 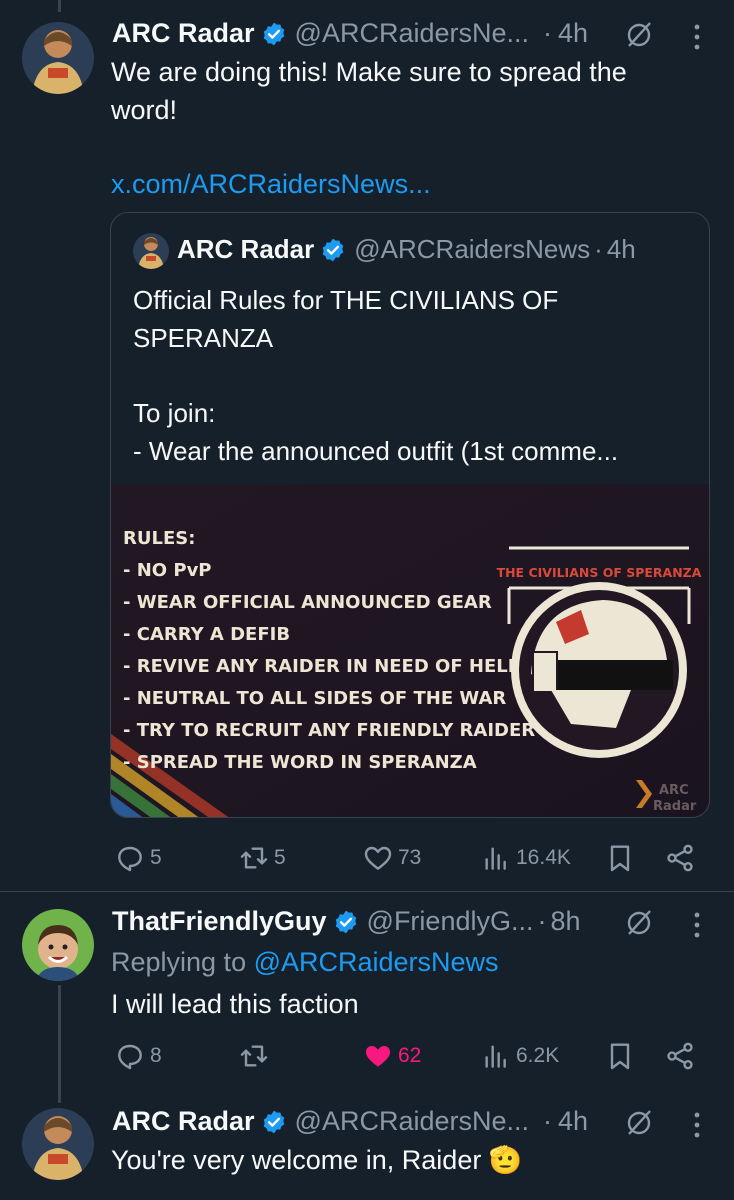 What do you see at coordinates (675, 806) in the screenshot?
I see `watermark-radar: Radar` at bounding box center [675, 806].